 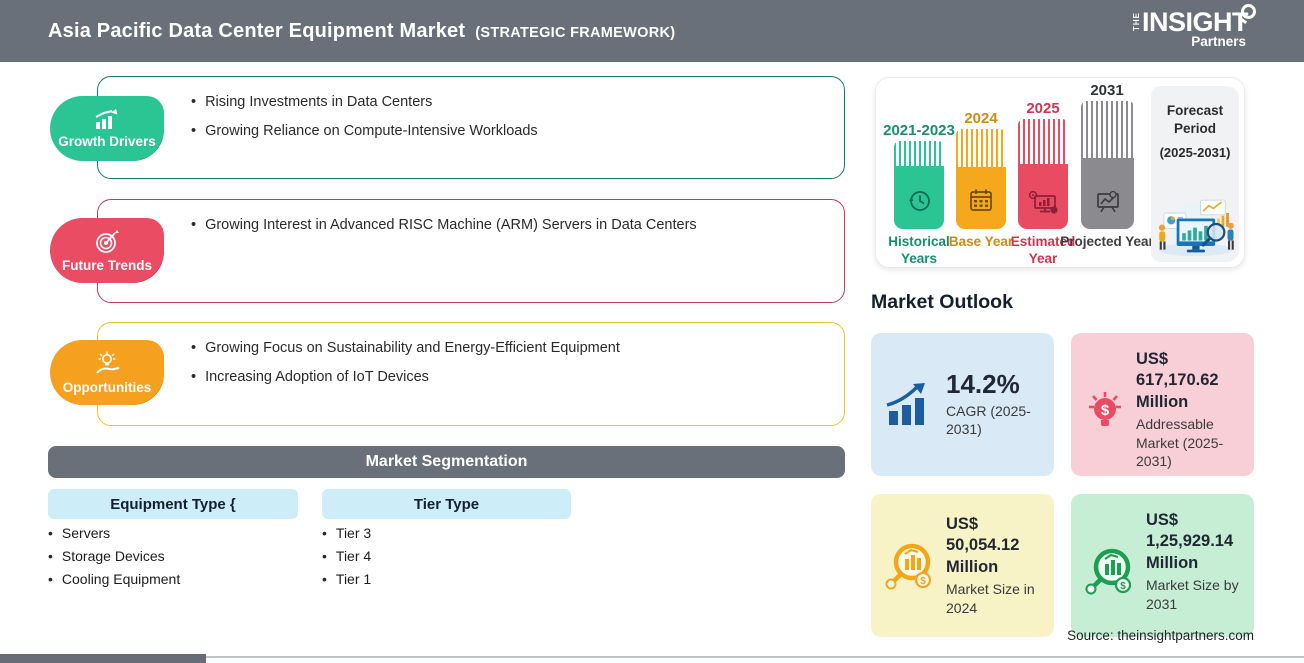 I want to click on market-segmentation-header: Market Segmentation, so click(x=446, y=462).